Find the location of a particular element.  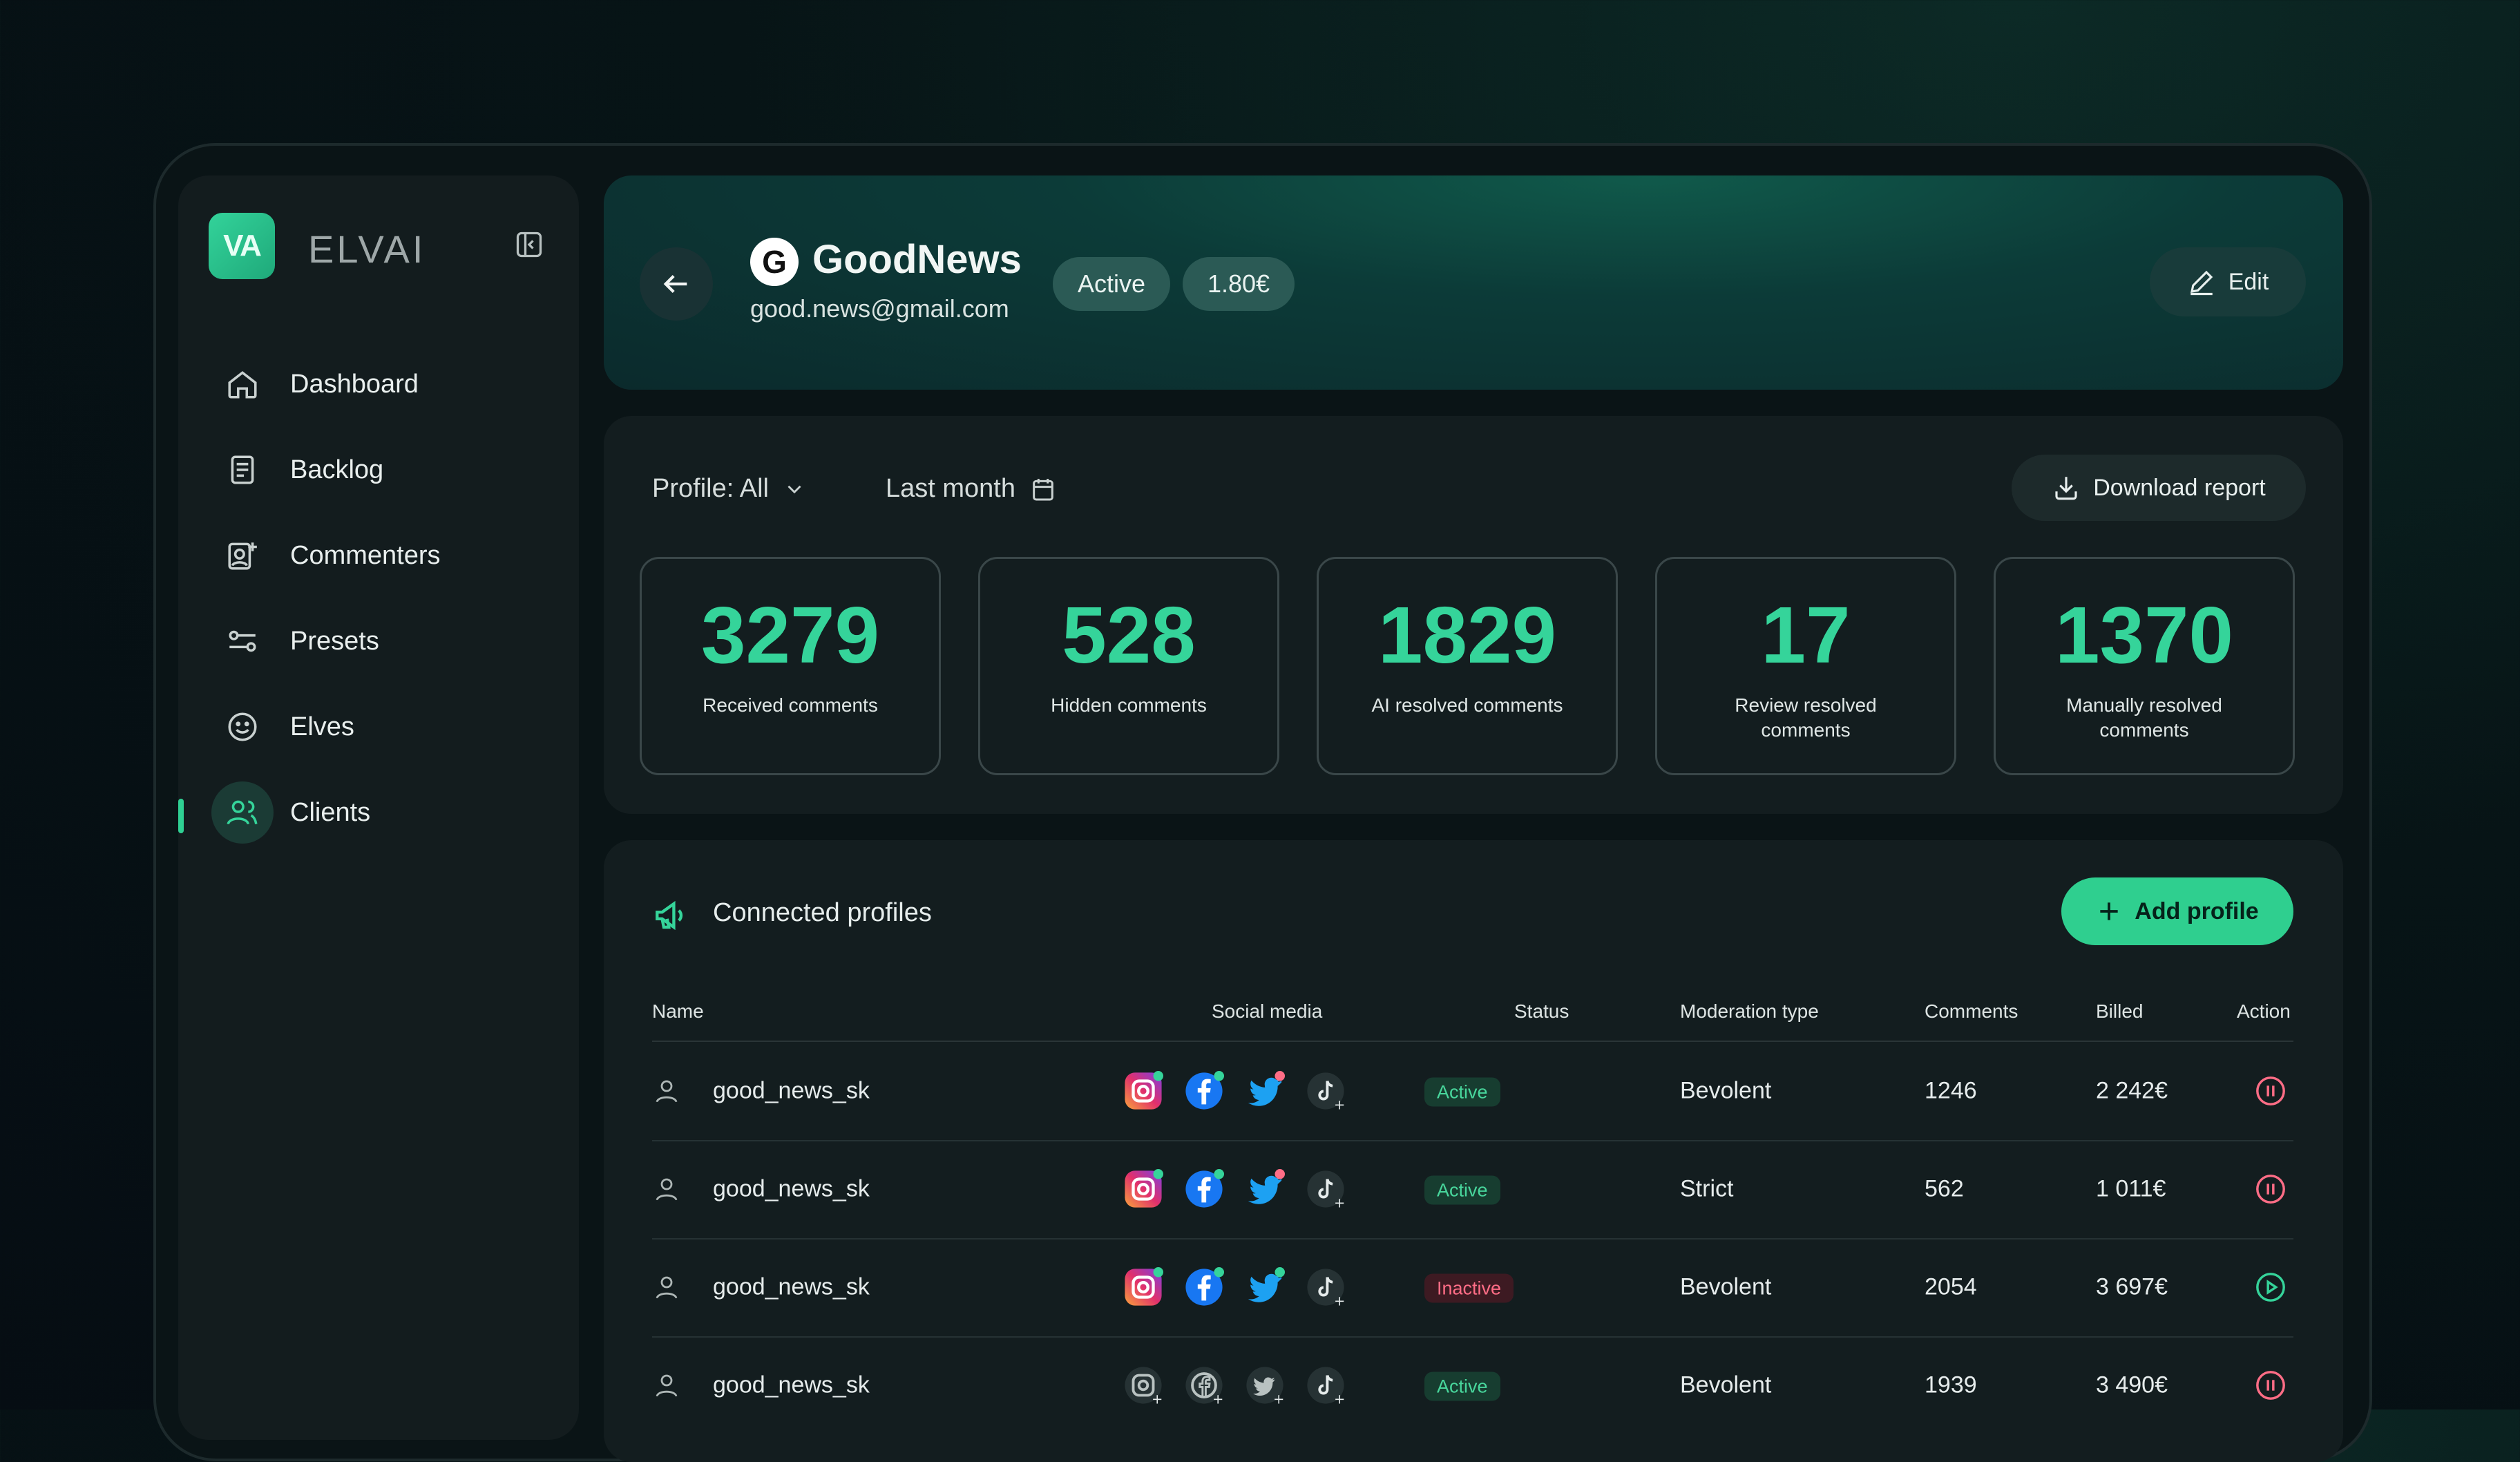

user-add-icon is located at coordinates (242, 556).